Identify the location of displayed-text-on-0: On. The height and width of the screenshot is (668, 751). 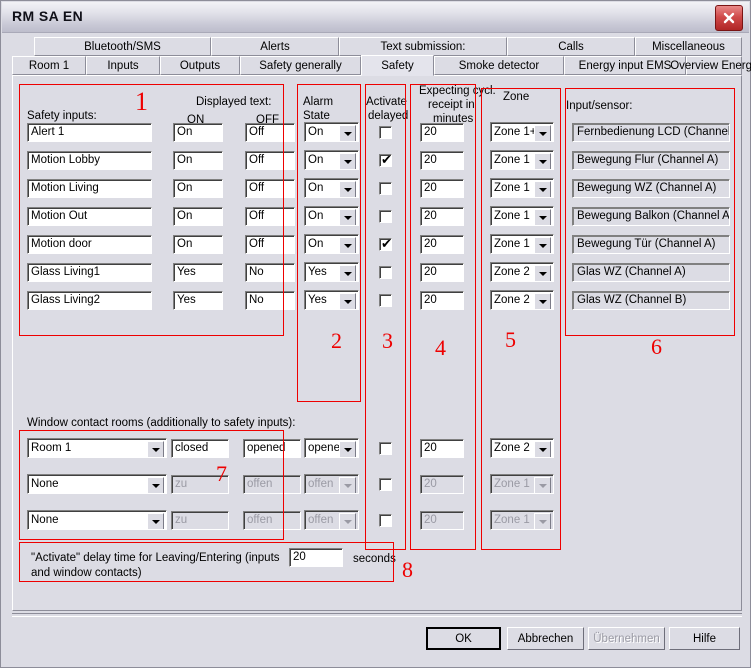
(198, 132).